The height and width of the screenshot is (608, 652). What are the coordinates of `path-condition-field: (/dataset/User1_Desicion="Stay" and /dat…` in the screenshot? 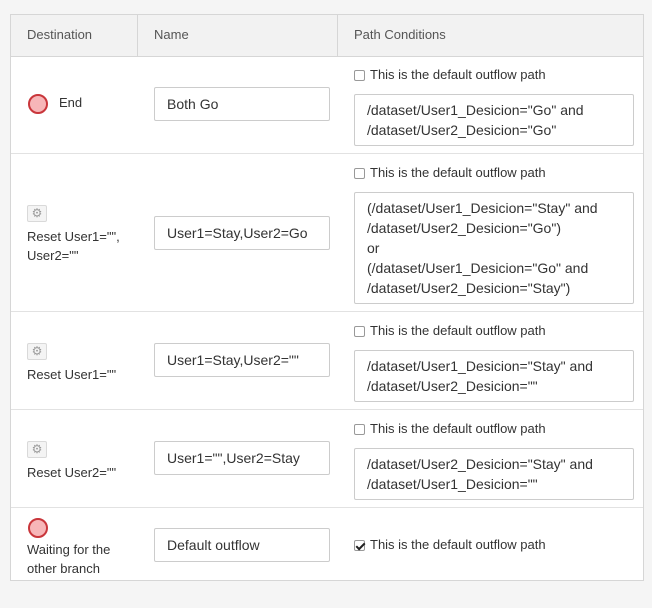 It's located at (494, 248).